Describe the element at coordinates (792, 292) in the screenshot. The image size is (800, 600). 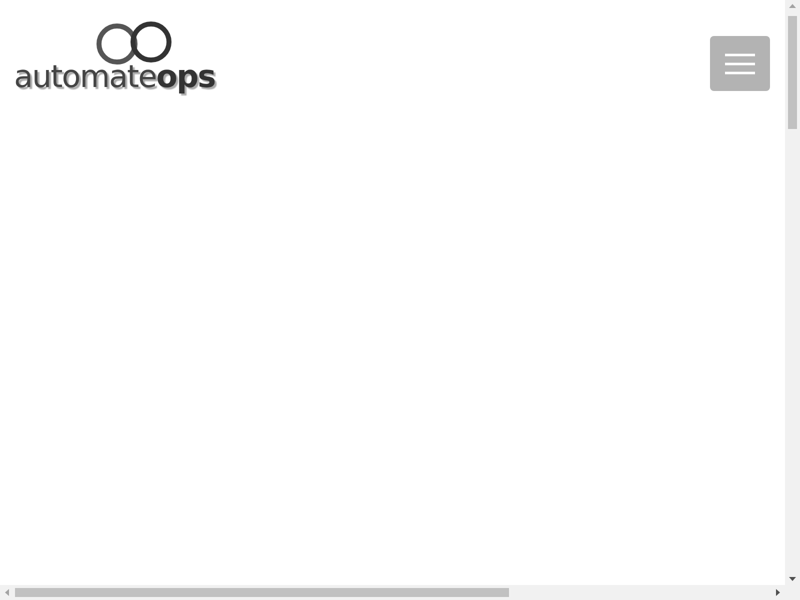
I see `vertical-scrollbar` at that location.